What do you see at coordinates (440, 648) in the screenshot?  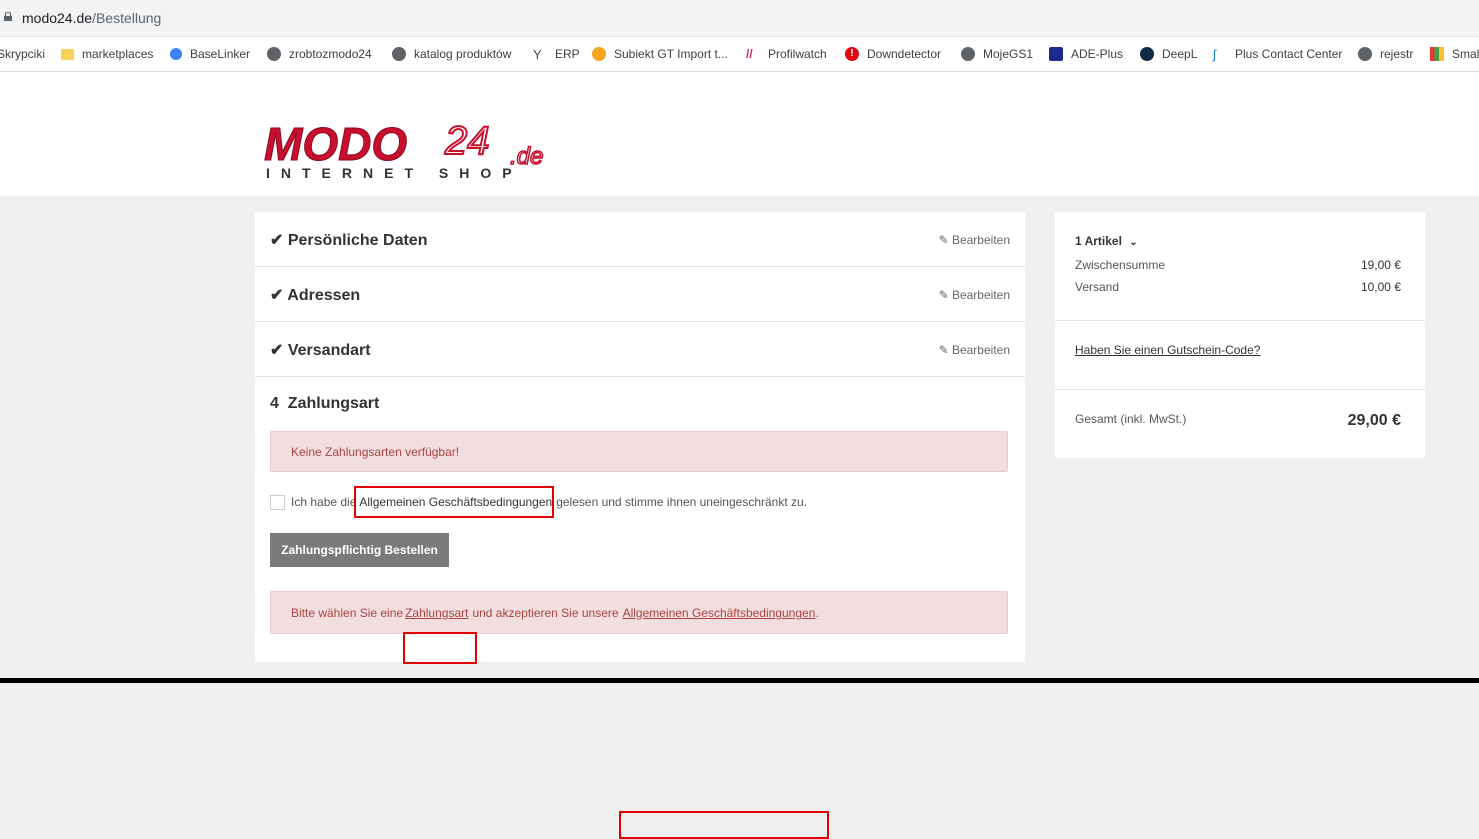 I see `highlight-box-payment-link` at bounding box center [440, 648].